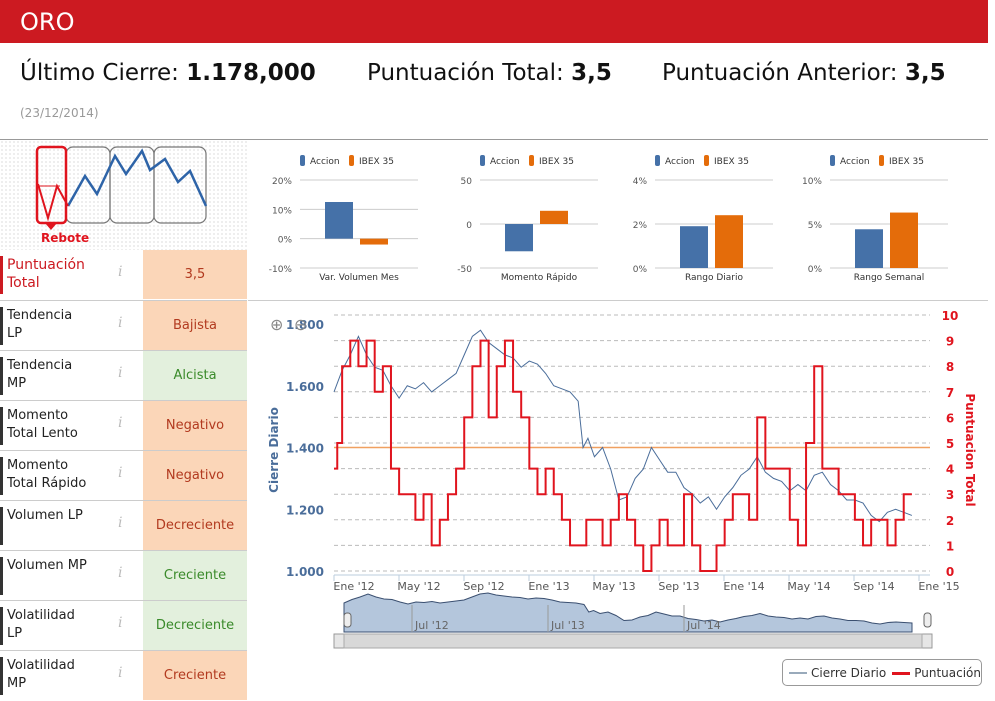 The height and width of the screenshot is (701, 995). What do you see at coordinates (703, 219) in the screenshot?
I see `mini-bar-chart: Accion IBEX 35 4% 2% 0% Rango Diario` at bounding box center [703, 219].